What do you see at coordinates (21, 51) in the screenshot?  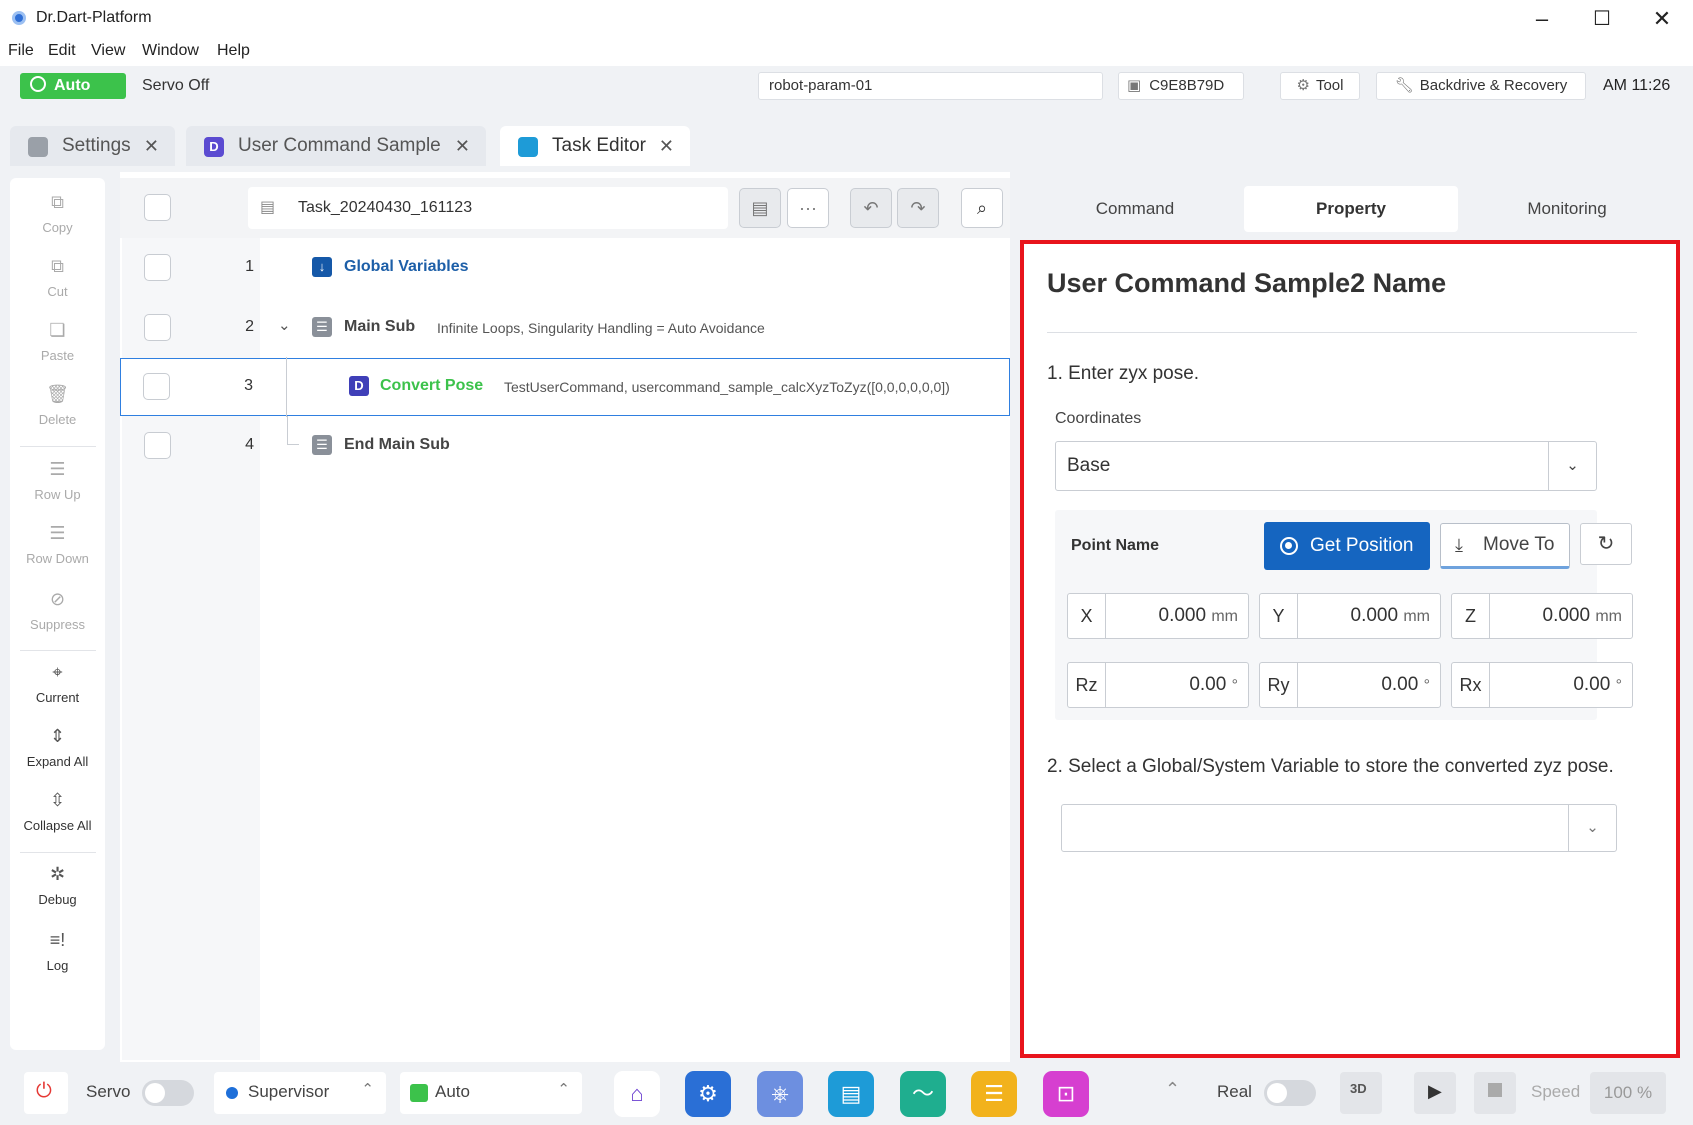 I see `menu-file: File` at bounding box center [21, 51].